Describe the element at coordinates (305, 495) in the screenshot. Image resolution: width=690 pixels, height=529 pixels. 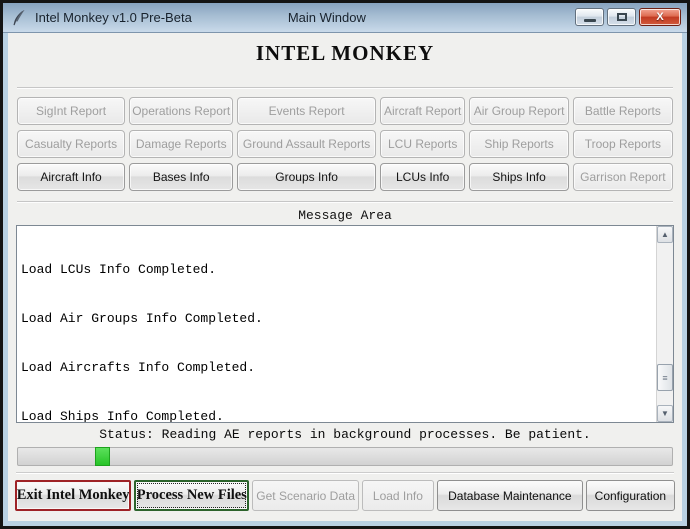
I see `get-scenario-data-button: Get Scenario Data` at that location.